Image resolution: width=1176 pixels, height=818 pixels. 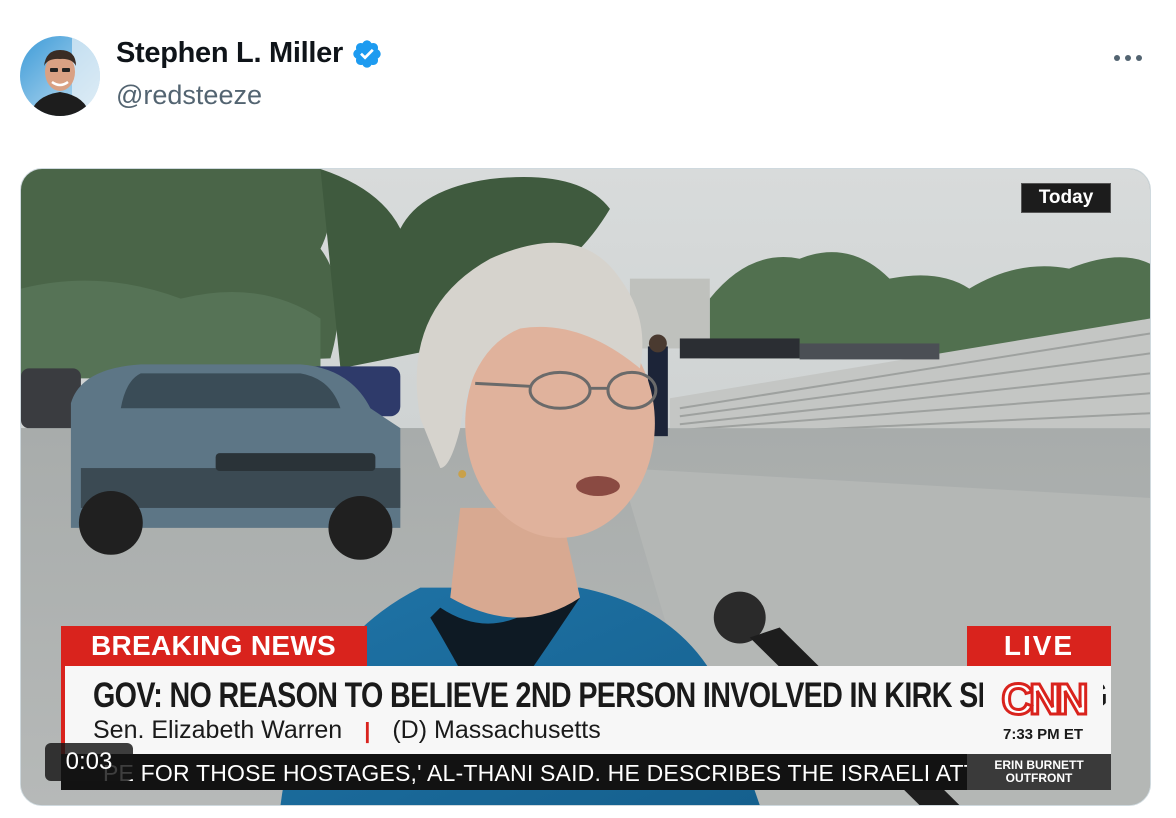 What do you see at coordinates (214, 646) in the screenshot?
I see `breaking-news-label: BREAKING NEWS` at bounding box center [214, 646].